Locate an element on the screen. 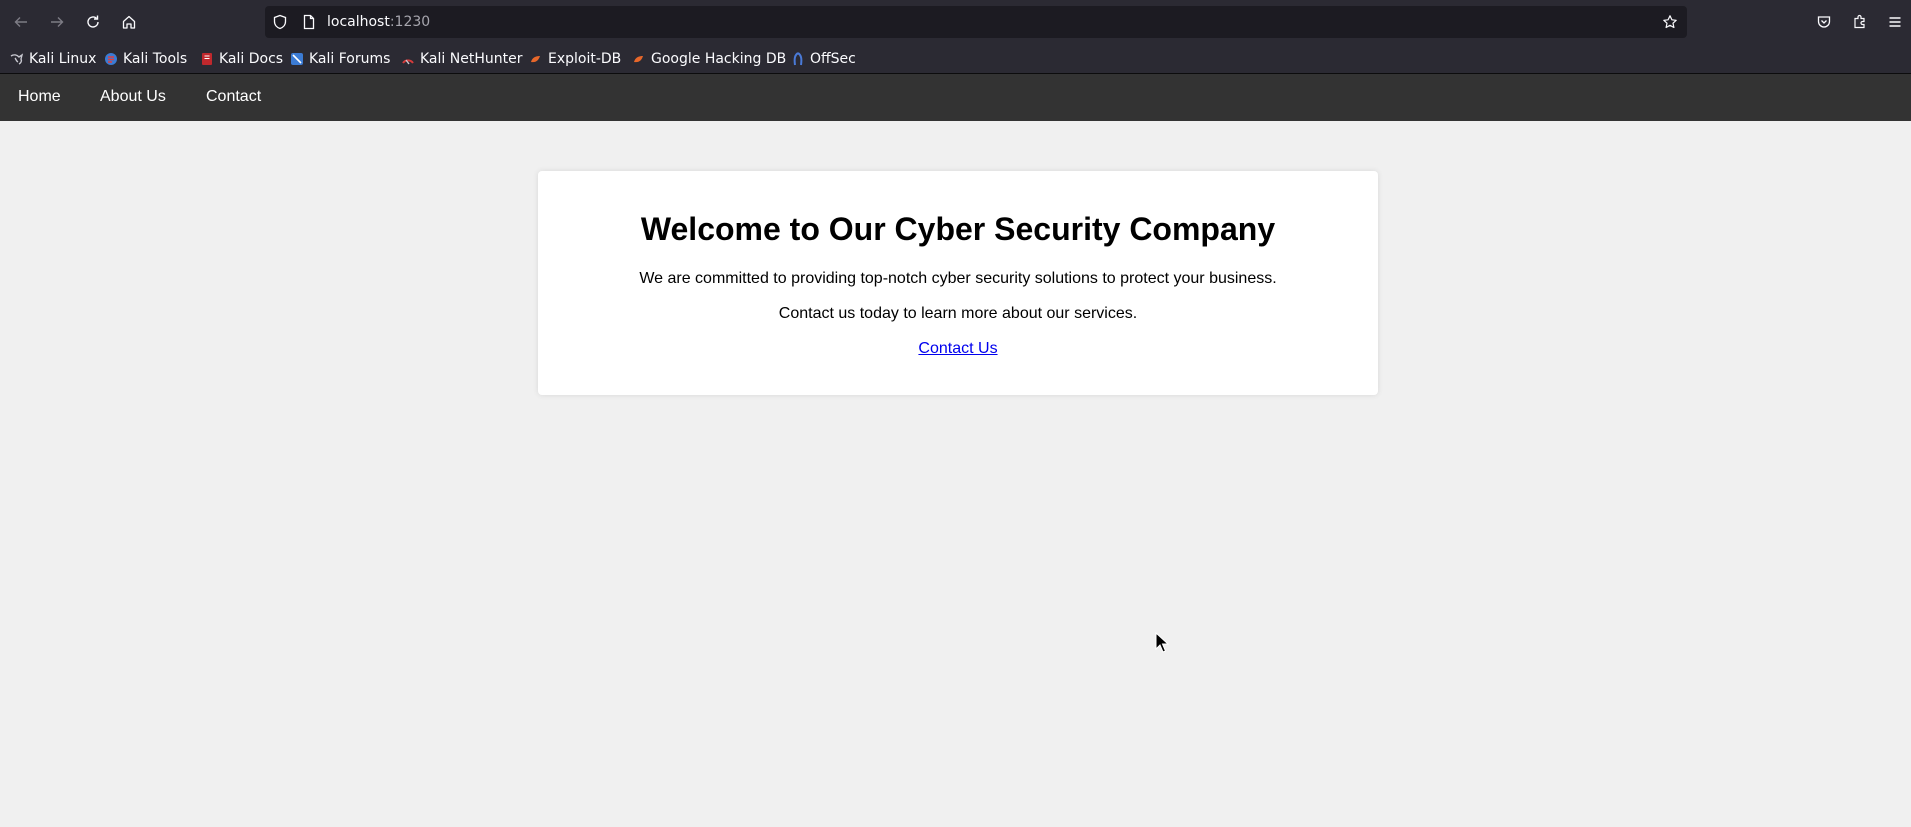 The height and width of the screenshot is (827, 1911). exploit-db-icon is located at coordinates (536, 59).